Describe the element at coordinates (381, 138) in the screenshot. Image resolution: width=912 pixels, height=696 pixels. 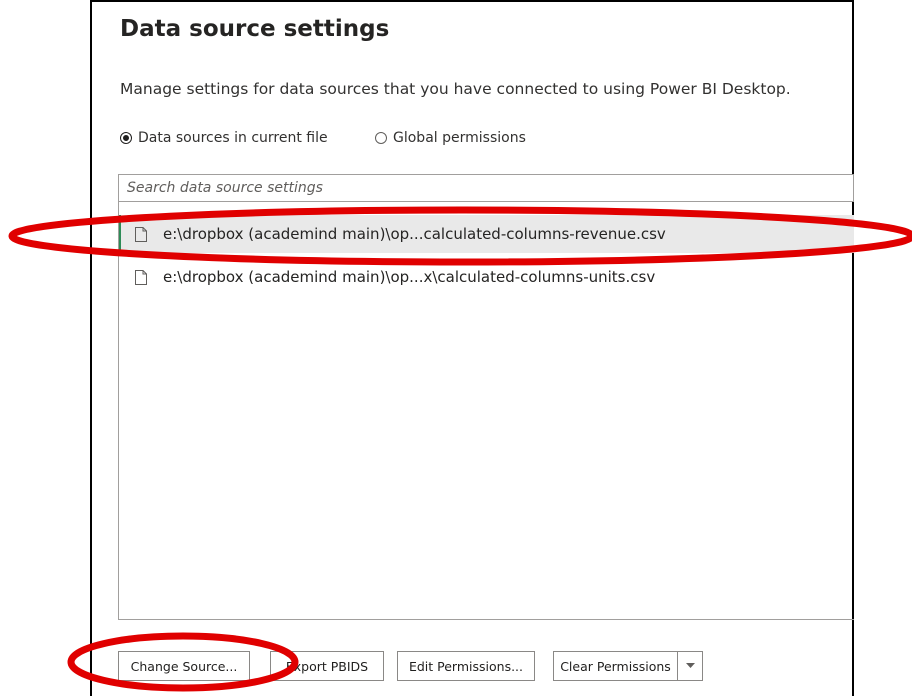
I see `radio-unchecked-icon` at that location.